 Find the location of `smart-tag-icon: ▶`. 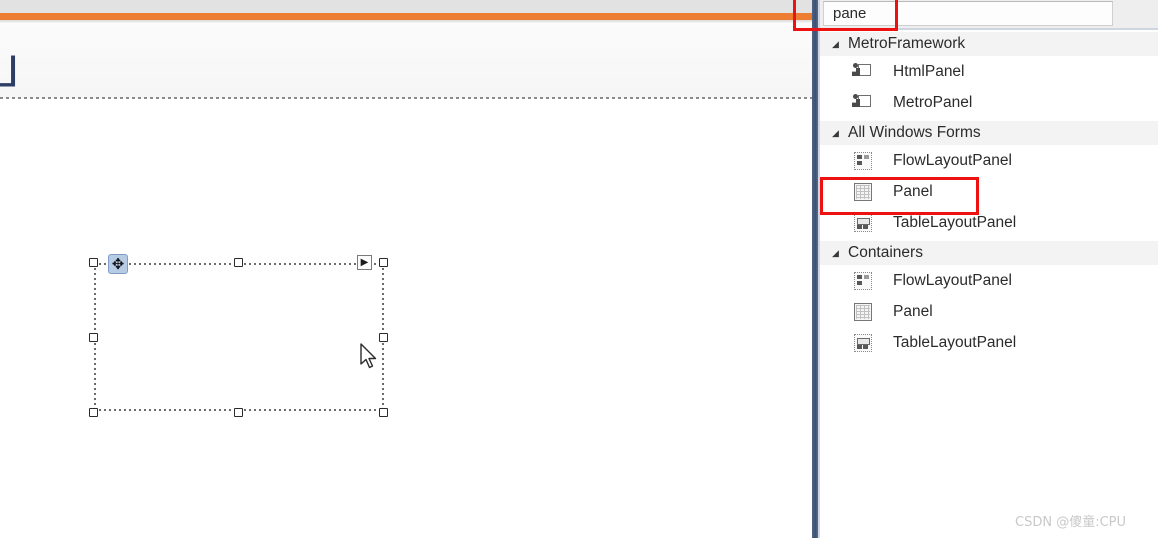

smart-tag-icon: ▶ is located at coordinates (364, 262).